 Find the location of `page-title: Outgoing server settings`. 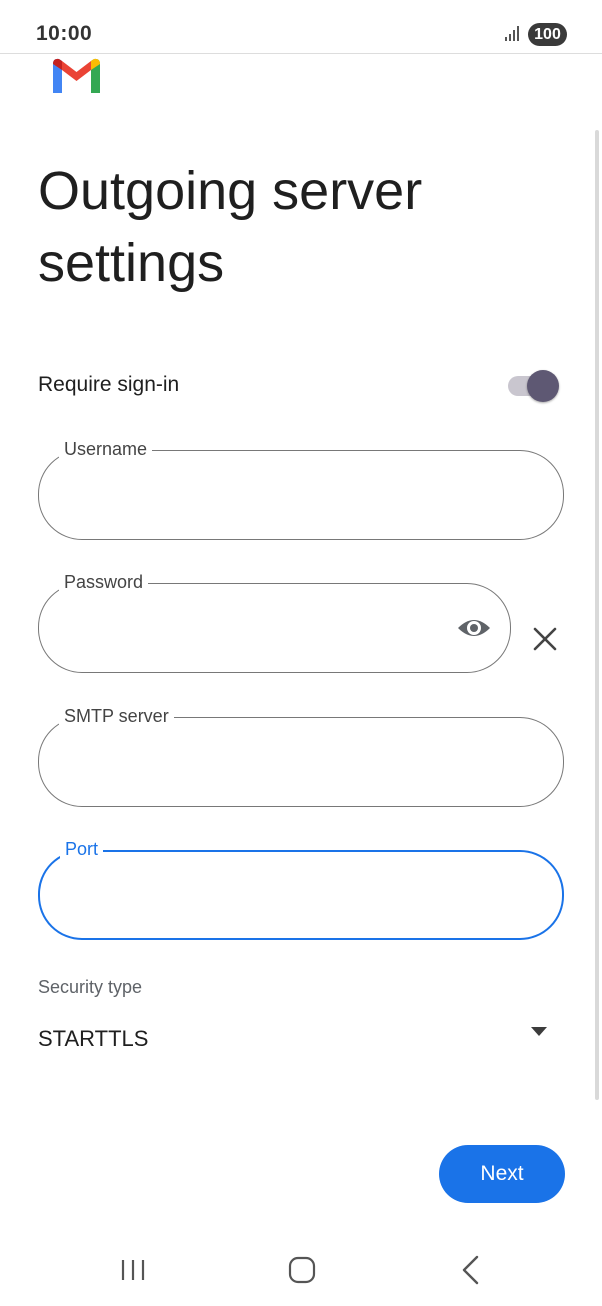

page-title: Outgoing server settings is located at coordinates (230, 227).